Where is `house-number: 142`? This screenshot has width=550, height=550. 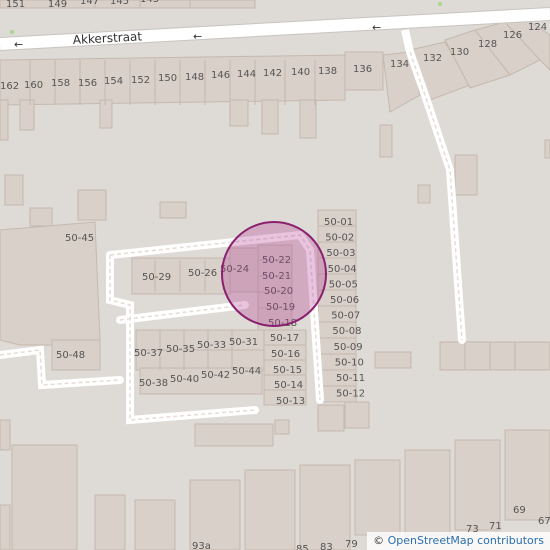
house-number: 142 is located at coordinates (272, 73).